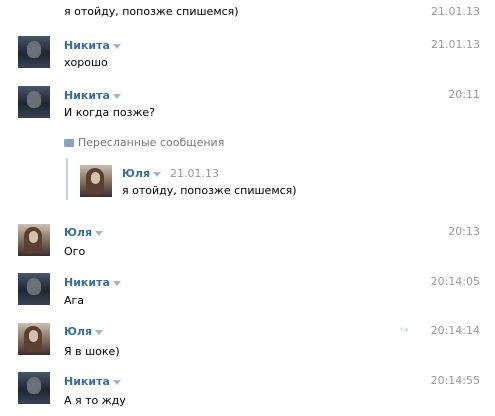 The width and height of the screenshot is (495, 416). Describe the element at coordinates (110, 112) in the screenshot. I see `message-text: И когда позже?` at that location.